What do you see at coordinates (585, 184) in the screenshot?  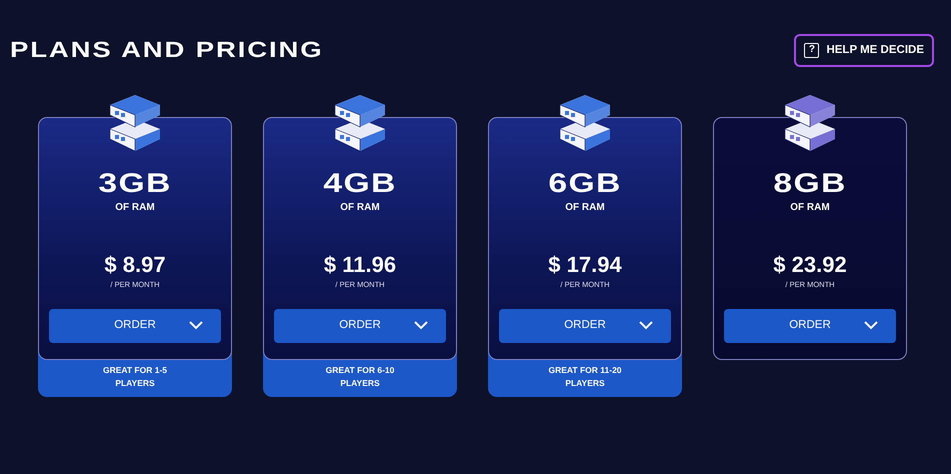 I see `ram-amount: 6GB` at bounding box center [585, 184].